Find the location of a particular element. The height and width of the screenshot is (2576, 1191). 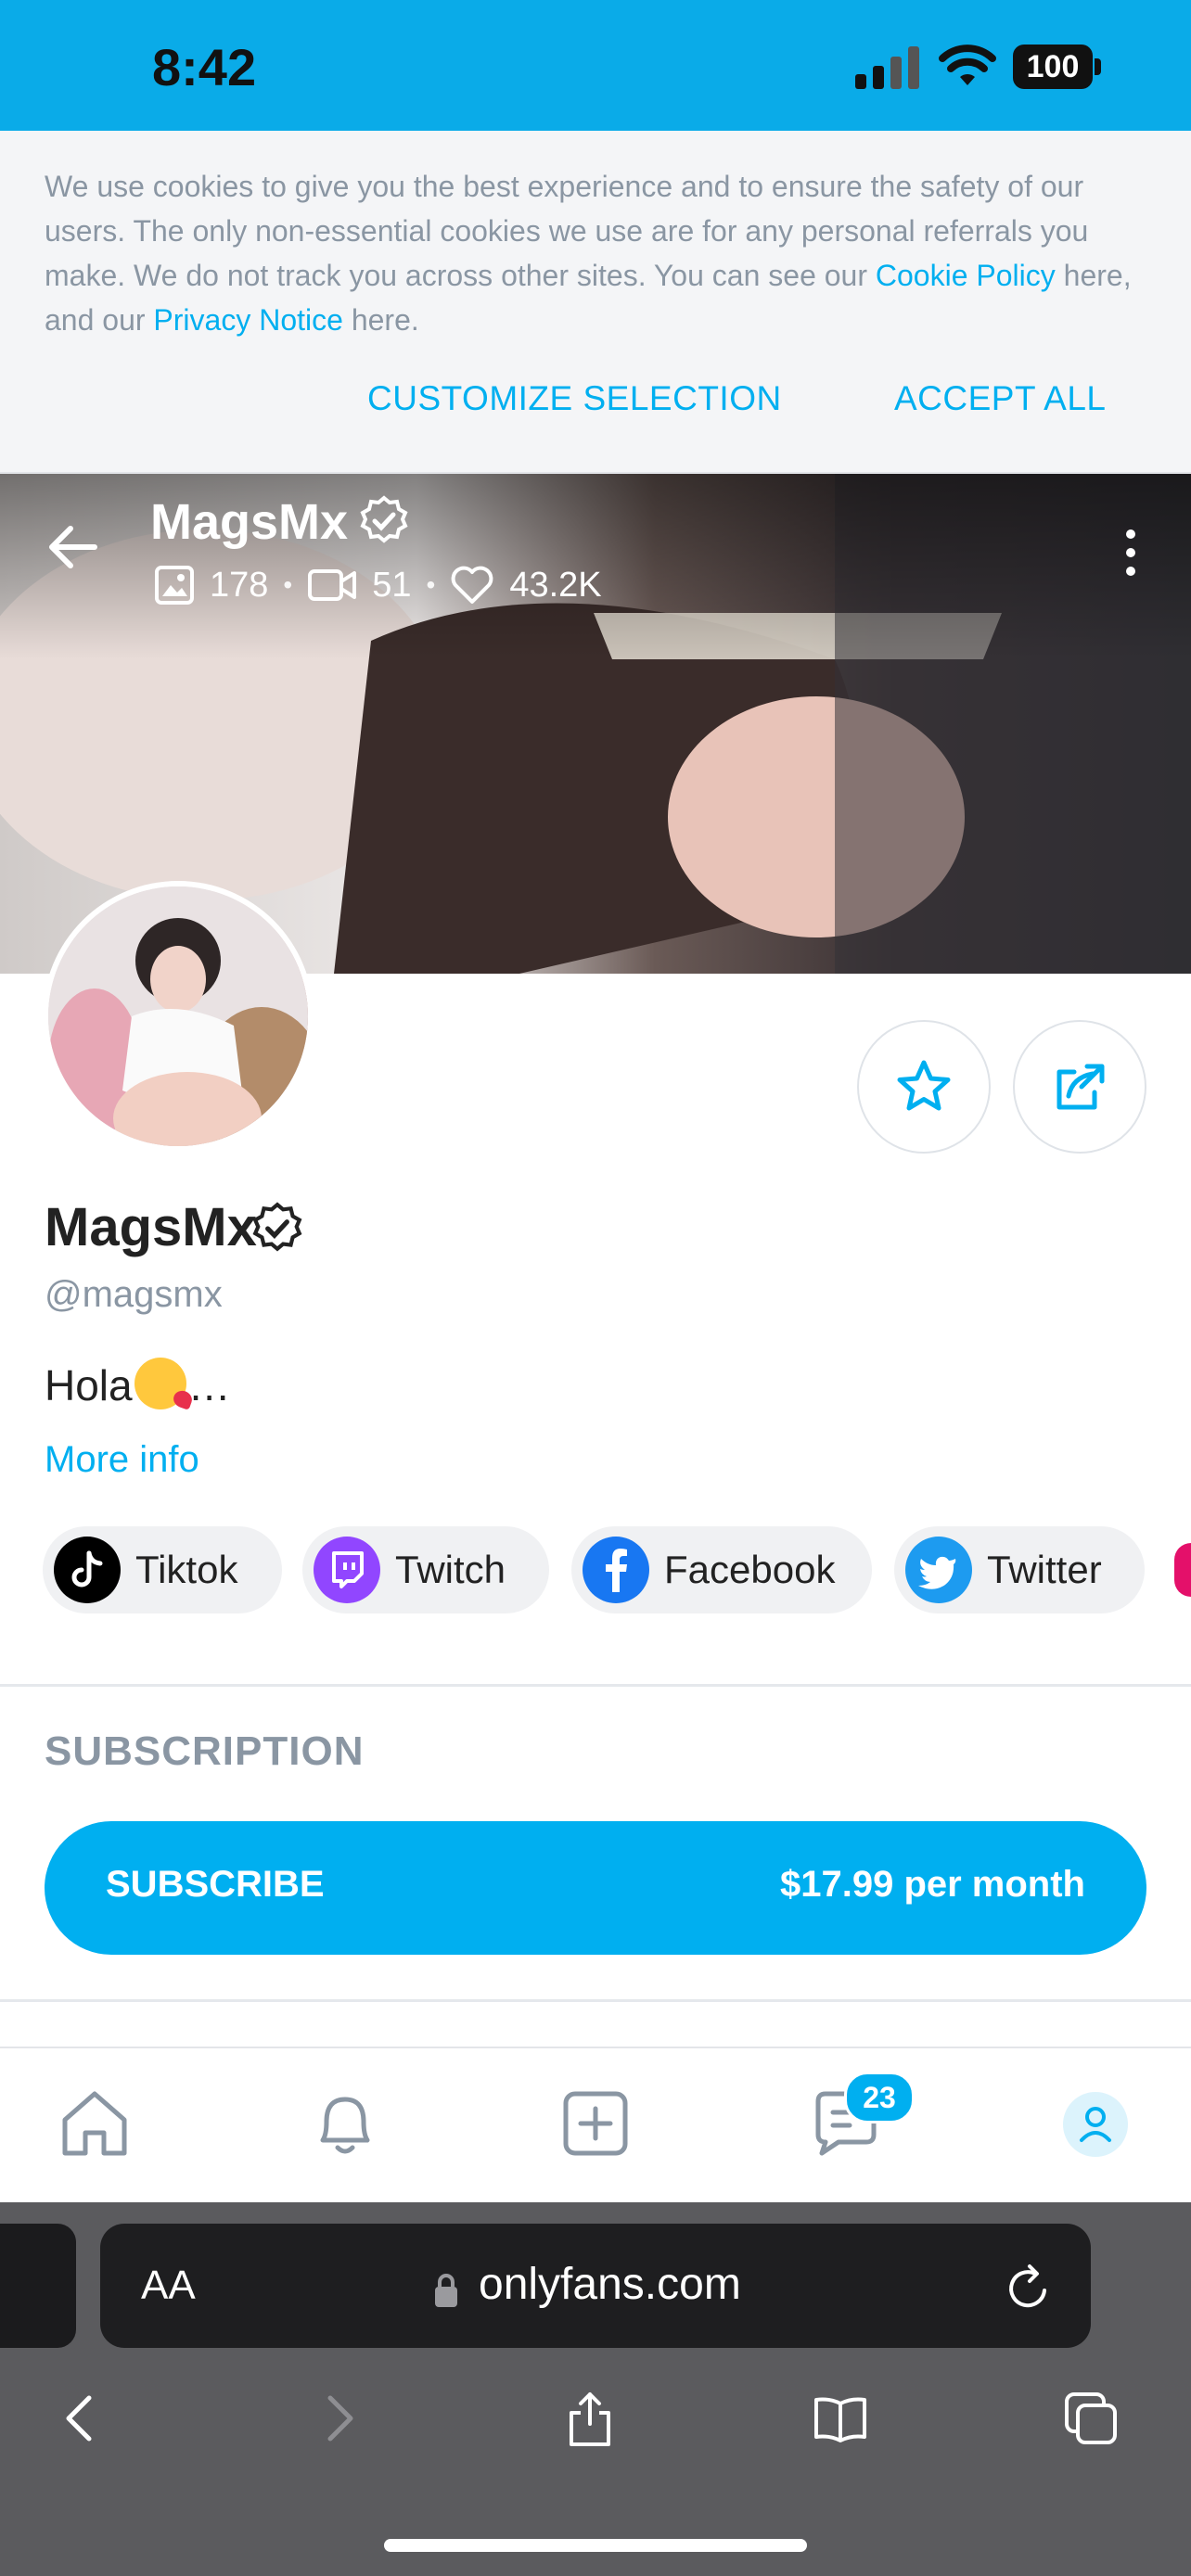

avatar-image is located at coordinates (178, 1016).